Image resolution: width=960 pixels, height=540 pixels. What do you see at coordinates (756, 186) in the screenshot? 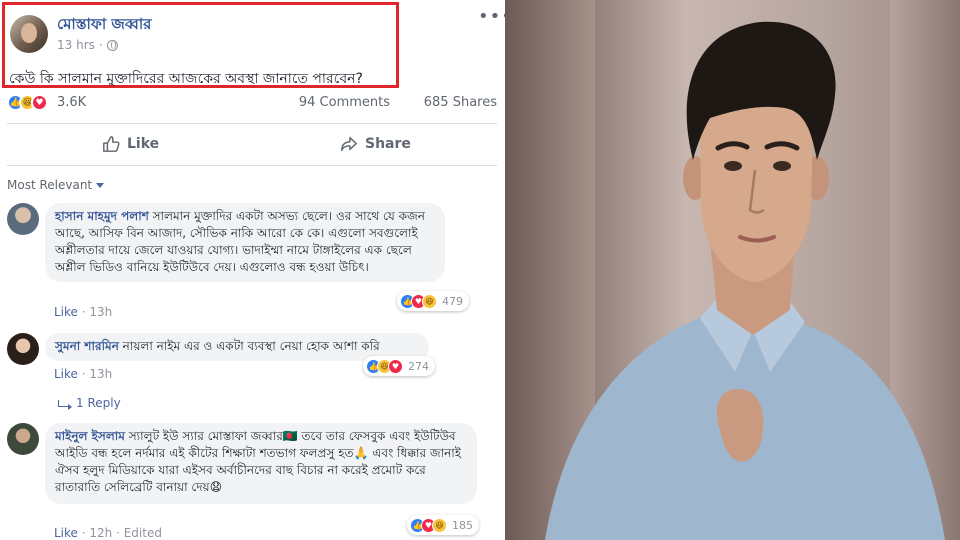
I see `face-shape` at bounding box center [756, 186].